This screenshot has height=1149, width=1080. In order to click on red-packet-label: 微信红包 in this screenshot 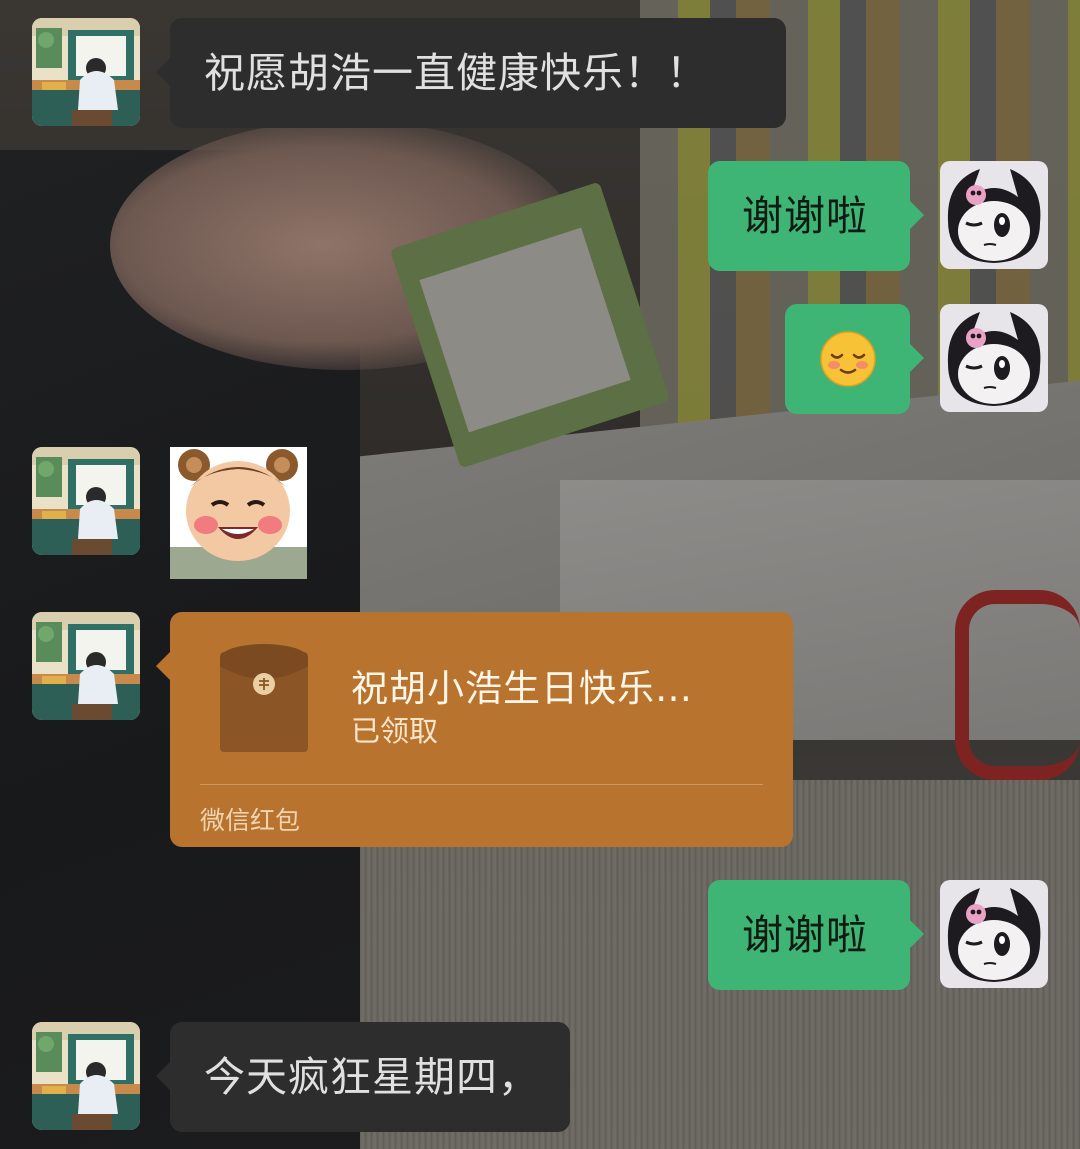, I will do `click(250, 820)`.